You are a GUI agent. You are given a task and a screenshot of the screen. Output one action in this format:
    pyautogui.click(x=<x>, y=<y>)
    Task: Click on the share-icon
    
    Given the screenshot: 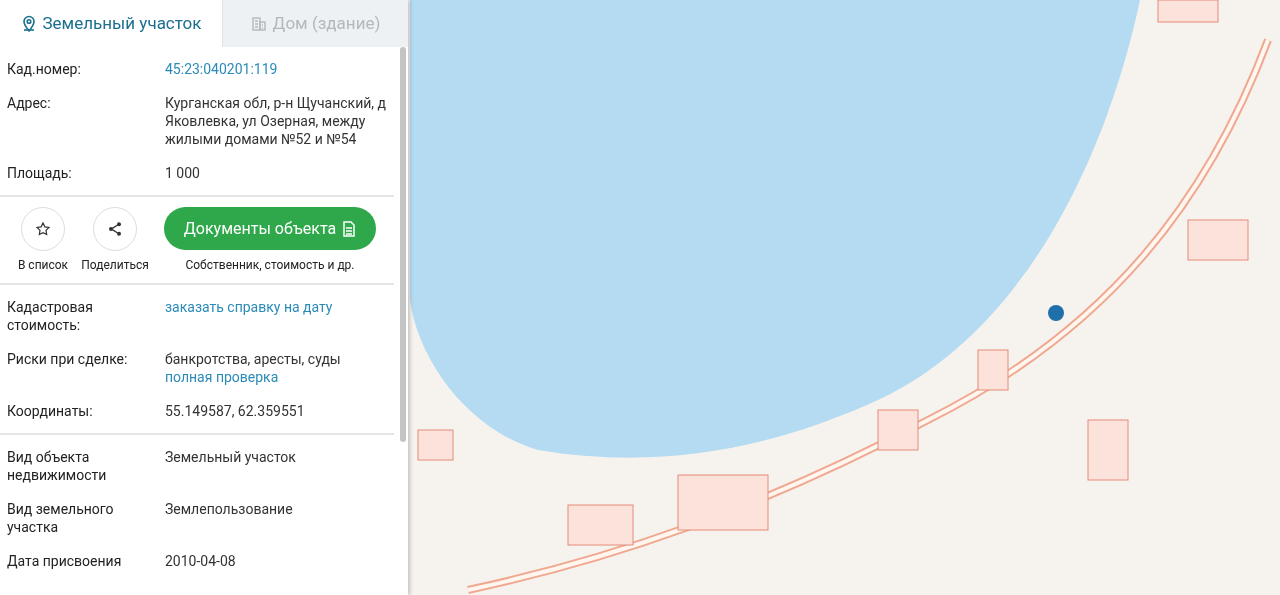 What is the action you would take?
    pyautogui.click(x=115, y=229)
    